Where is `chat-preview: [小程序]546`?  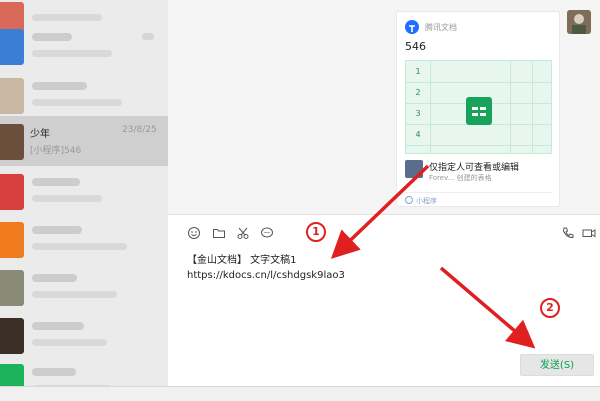 chat-preview: [小程序]546 is located at coordinates (56, 151).